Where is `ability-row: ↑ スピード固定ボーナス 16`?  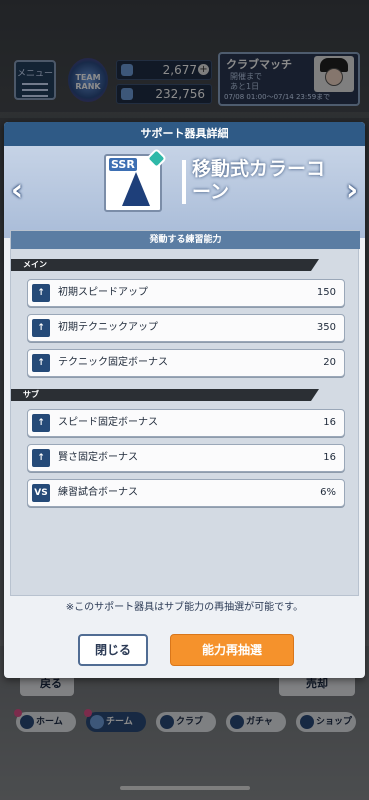
ability-row: ↑ スピード固定ボーナス 16 is located at coordinates (186, 423).